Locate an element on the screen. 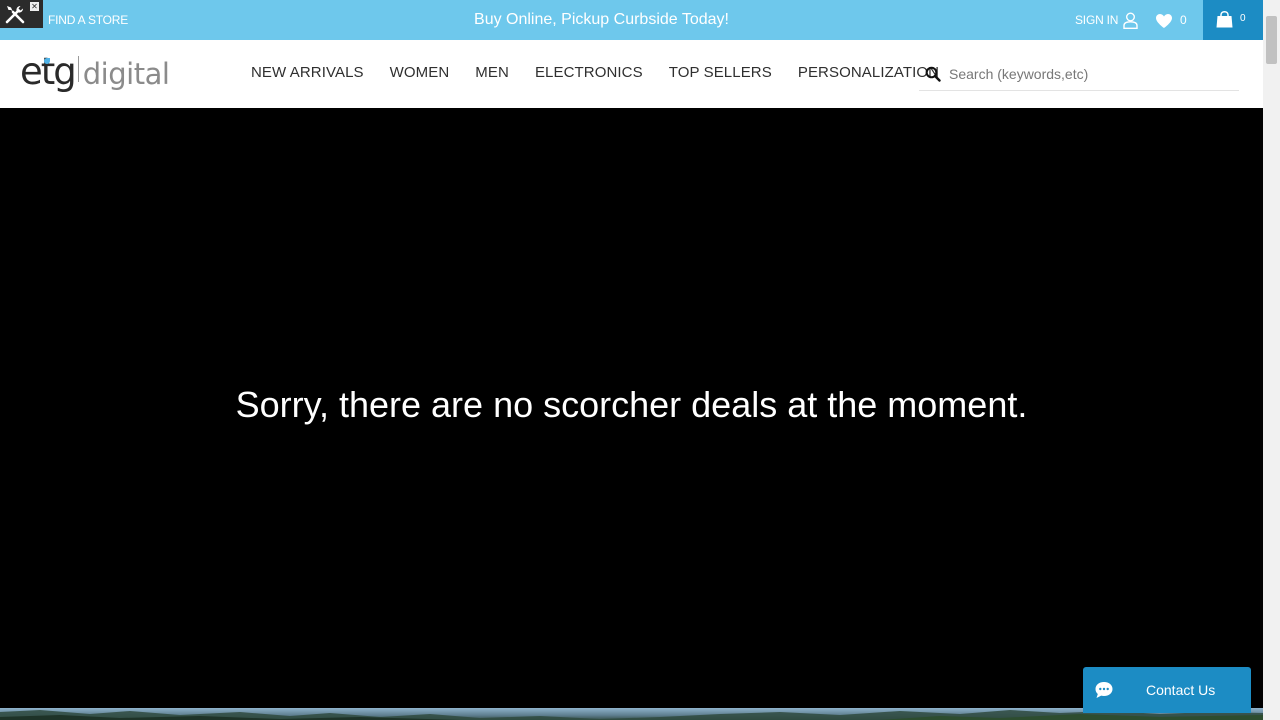  nav-item-men: MEN is located at coordinates (492, 72).